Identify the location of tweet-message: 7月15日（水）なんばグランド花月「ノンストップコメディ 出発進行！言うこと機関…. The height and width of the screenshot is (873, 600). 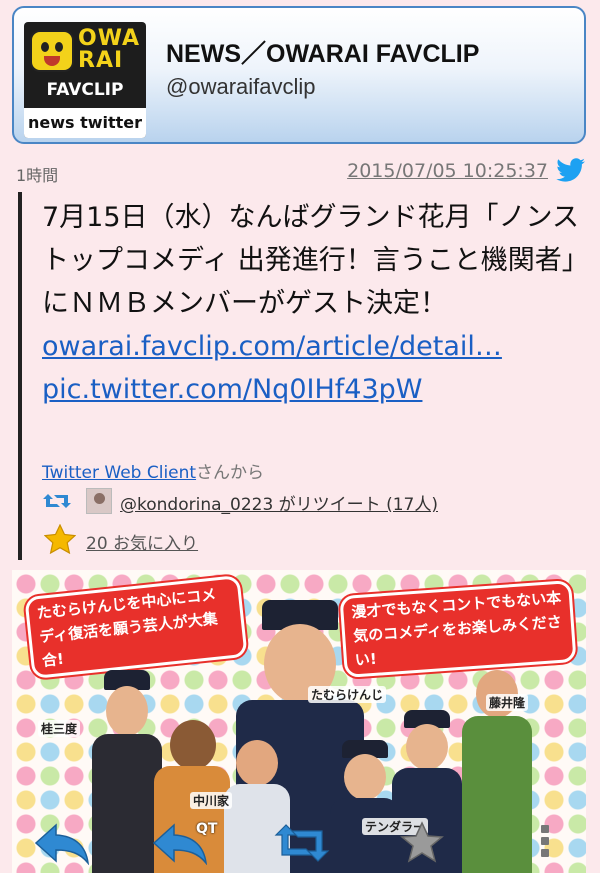
(310, 260).